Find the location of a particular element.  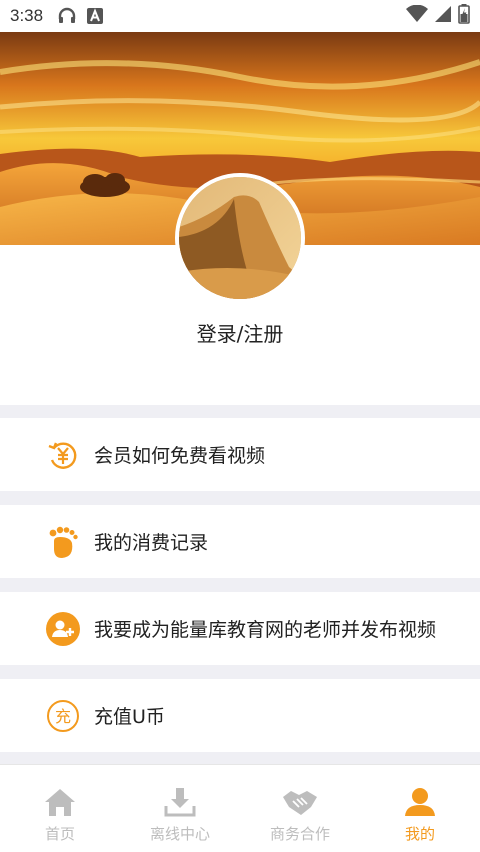

tab-offline-center: 离线中心 is located at coordinates (180, 808).